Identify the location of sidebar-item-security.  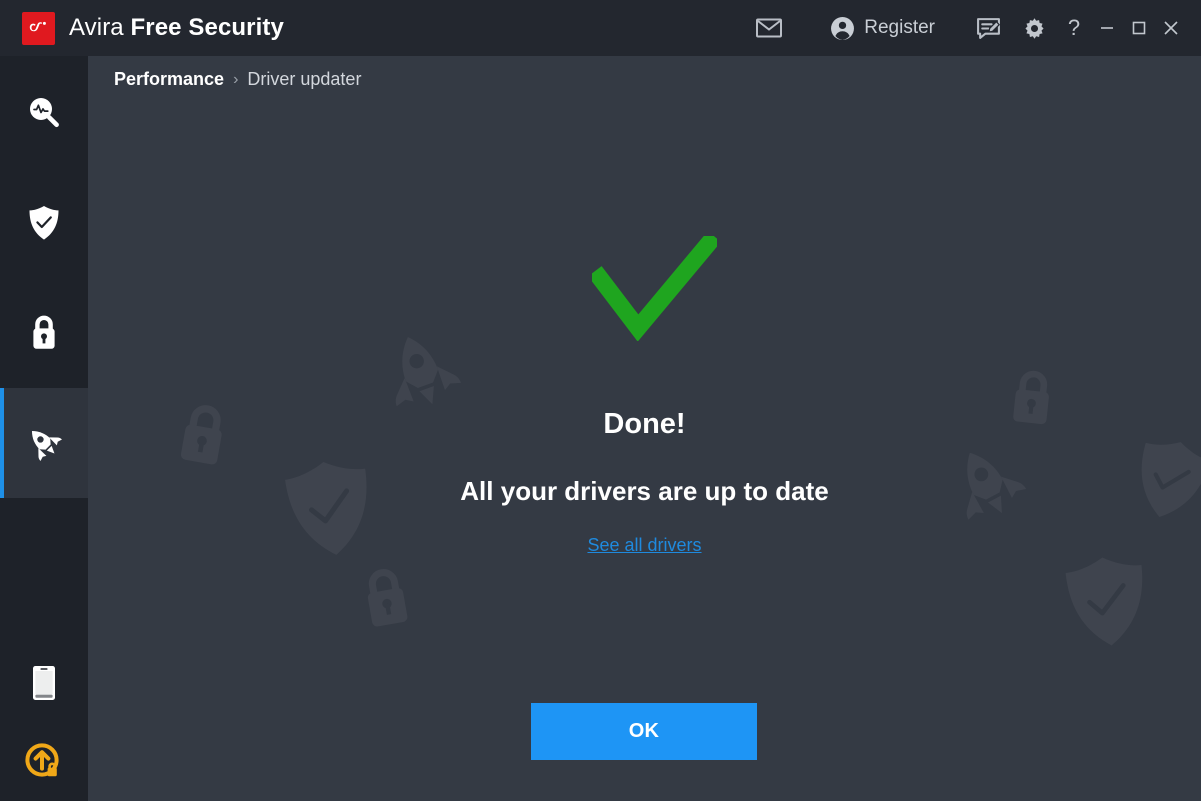
(44, 223).